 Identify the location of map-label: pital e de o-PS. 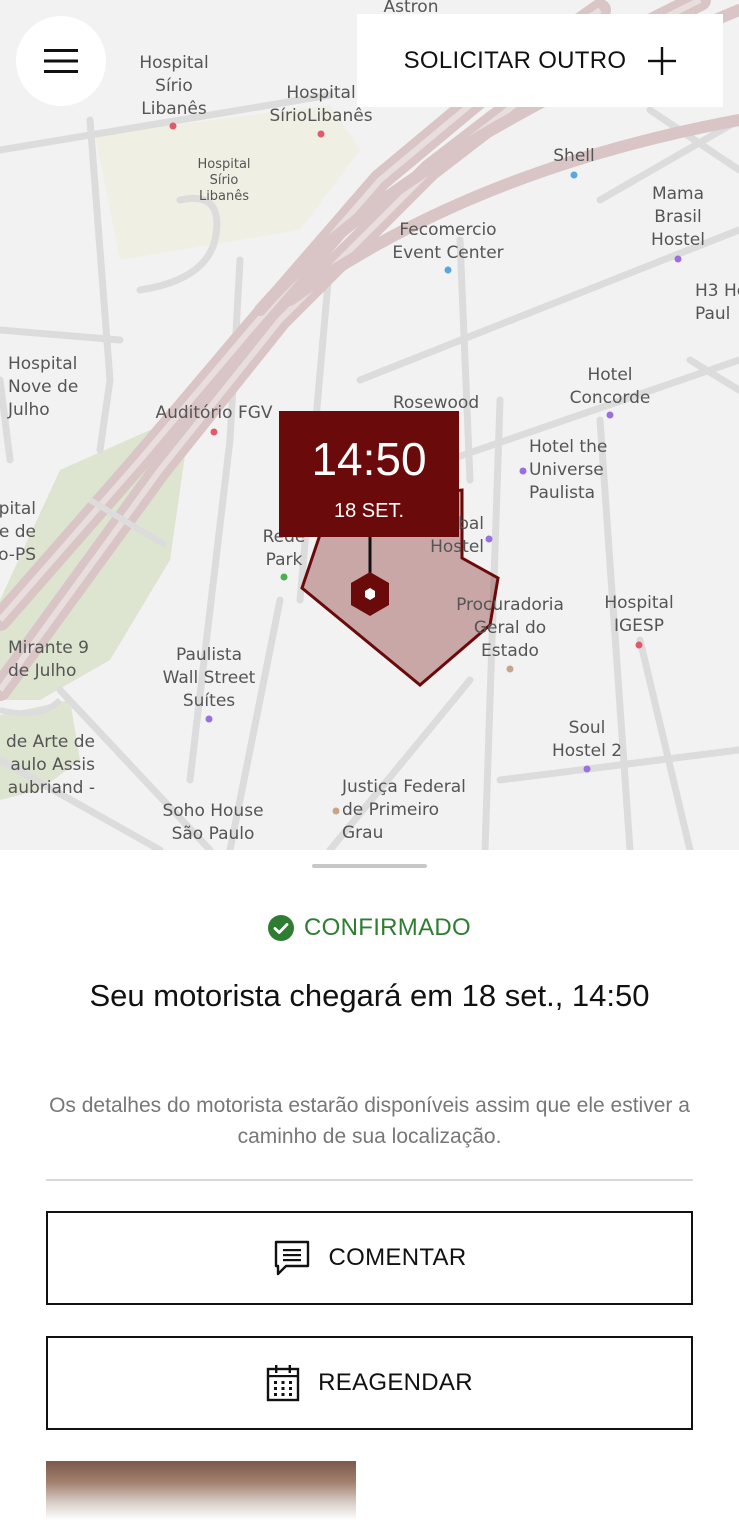
(18, 532).